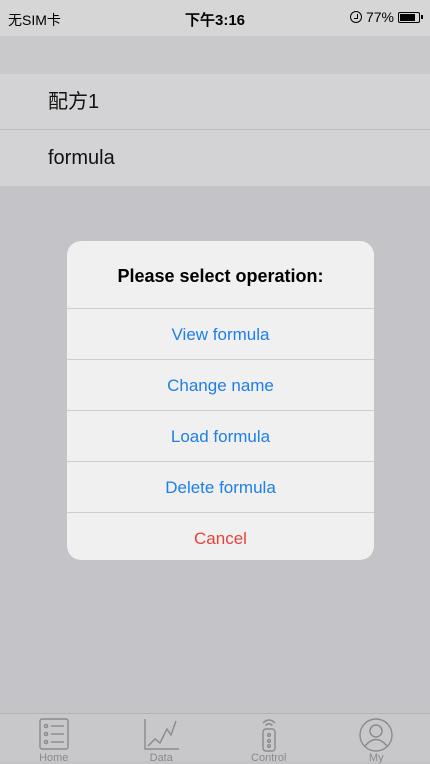  What do you see at coordinates (54, 734) in the screenshot?
I see `list-icon` at bounding box center [54, 734].